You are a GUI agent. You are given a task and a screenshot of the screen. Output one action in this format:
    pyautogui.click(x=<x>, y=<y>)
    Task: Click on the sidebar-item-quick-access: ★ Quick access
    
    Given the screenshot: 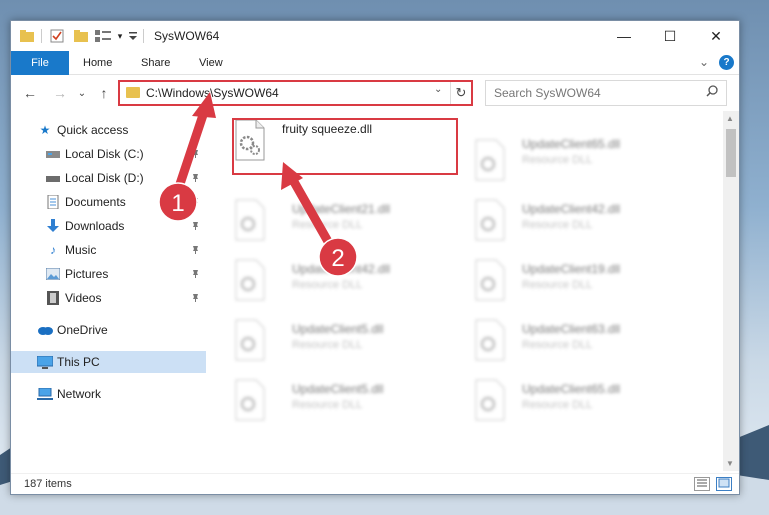 What is the action you would take?
    pyautogui.click(x=108, y=130)
    